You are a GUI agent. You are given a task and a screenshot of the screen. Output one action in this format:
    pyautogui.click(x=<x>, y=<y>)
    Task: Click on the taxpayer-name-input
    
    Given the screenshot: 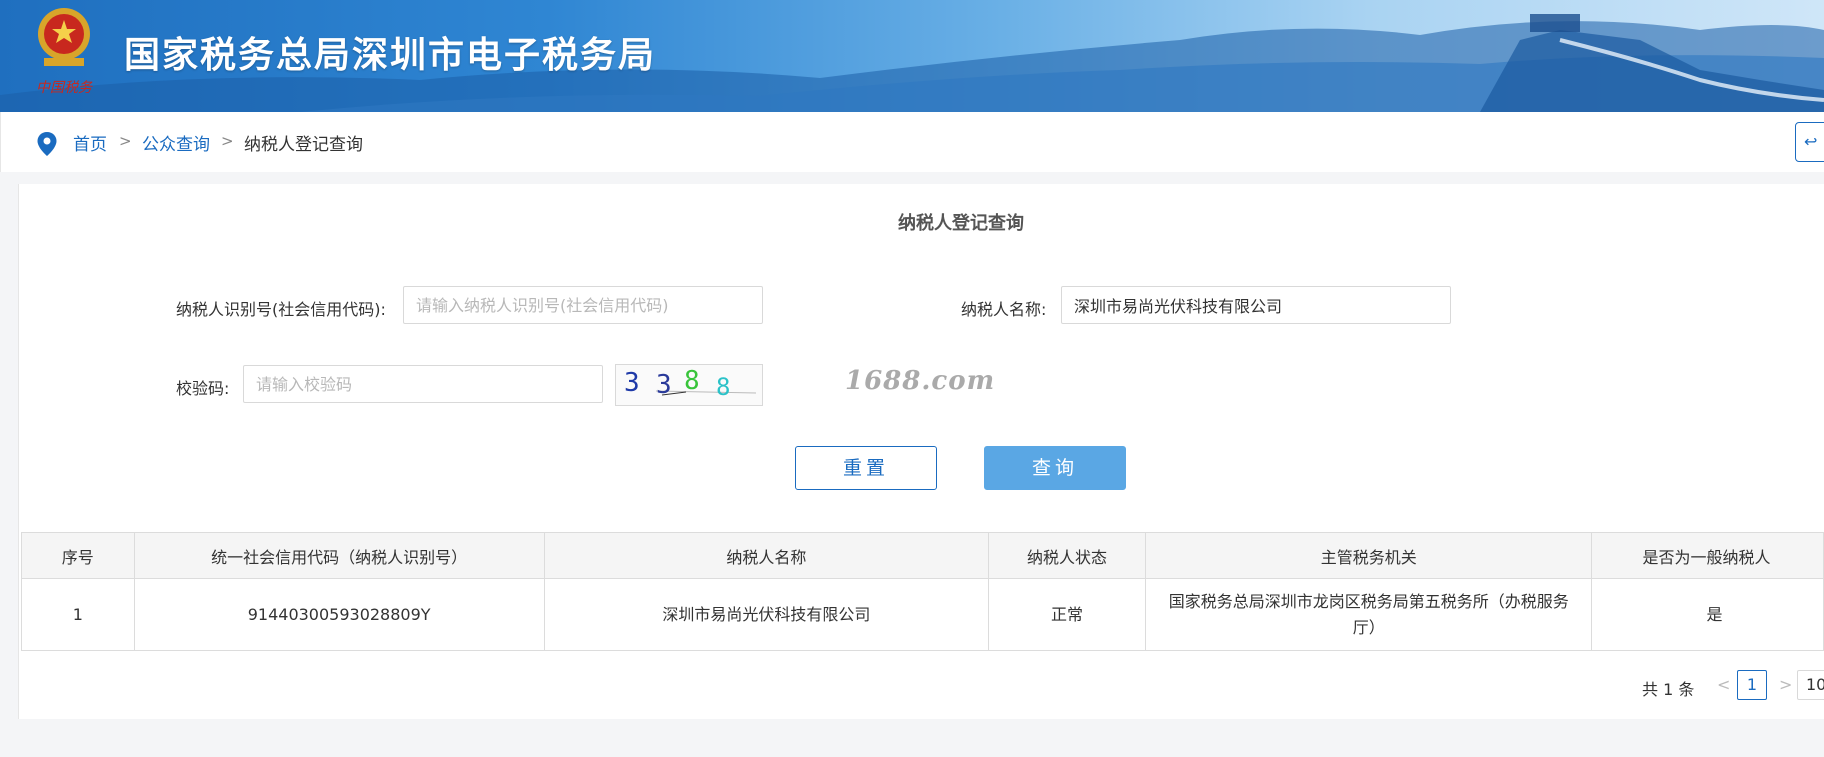 What is the action you would take?
    pyautogui.click(x=1256, y=305)
    